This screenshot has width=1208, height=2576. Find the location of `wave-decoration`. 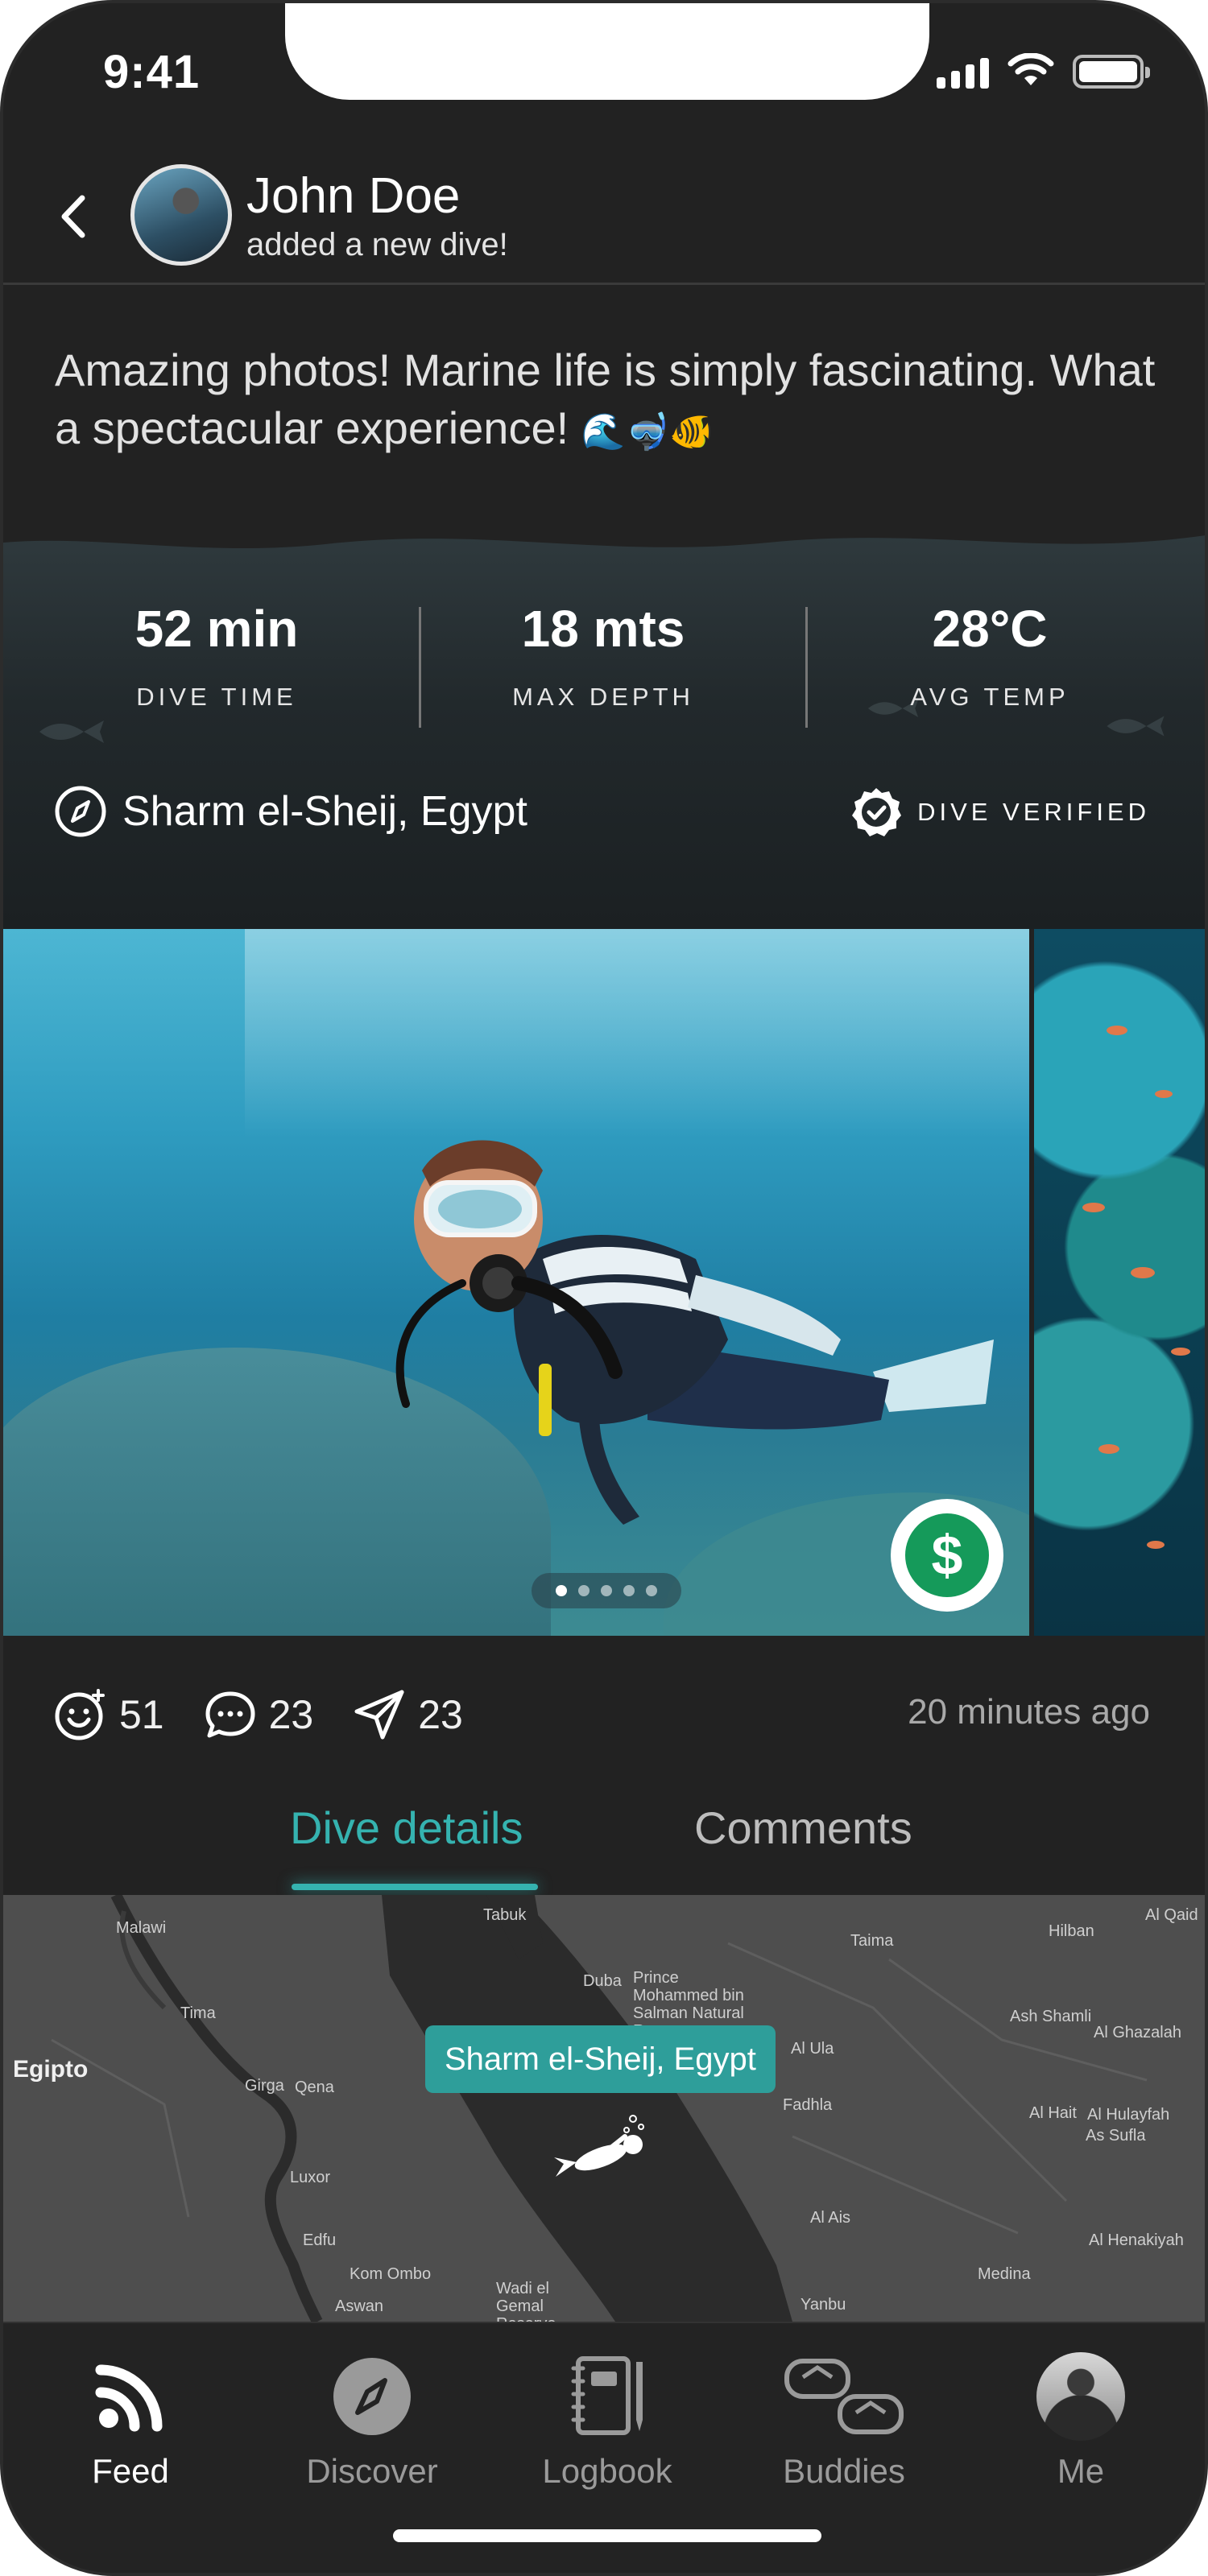

wave-decoration is located at coordinates (604, 533).